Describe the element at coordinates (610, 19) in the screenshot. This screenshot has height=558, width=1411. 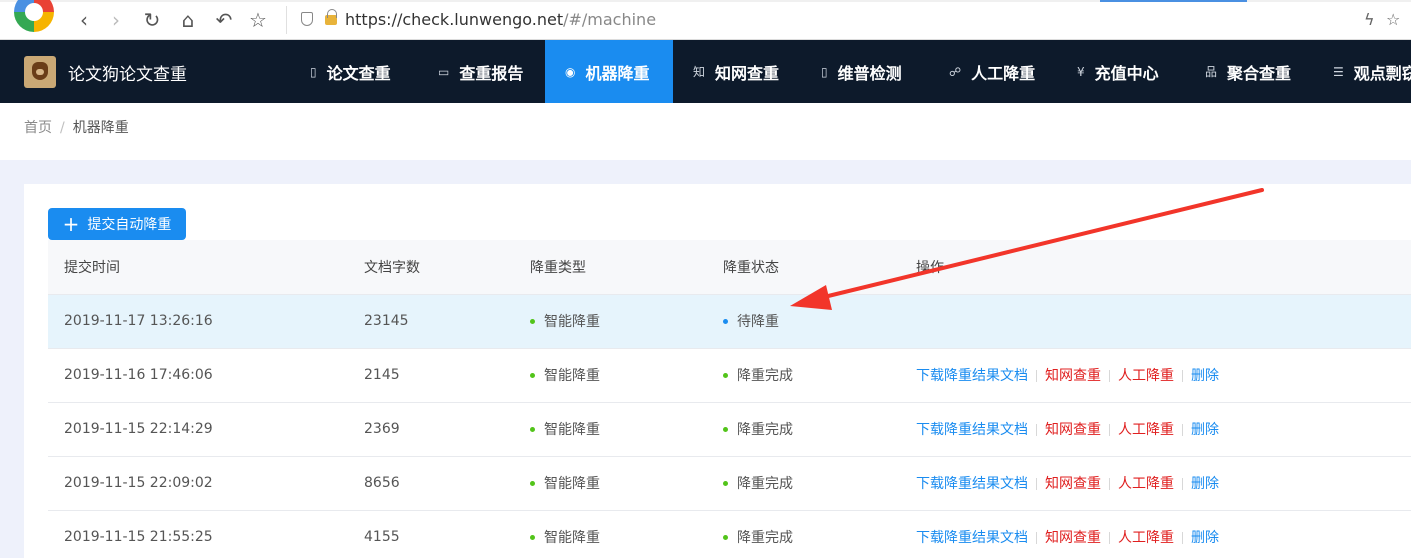
I see `url-path: /#/machine` at that location.